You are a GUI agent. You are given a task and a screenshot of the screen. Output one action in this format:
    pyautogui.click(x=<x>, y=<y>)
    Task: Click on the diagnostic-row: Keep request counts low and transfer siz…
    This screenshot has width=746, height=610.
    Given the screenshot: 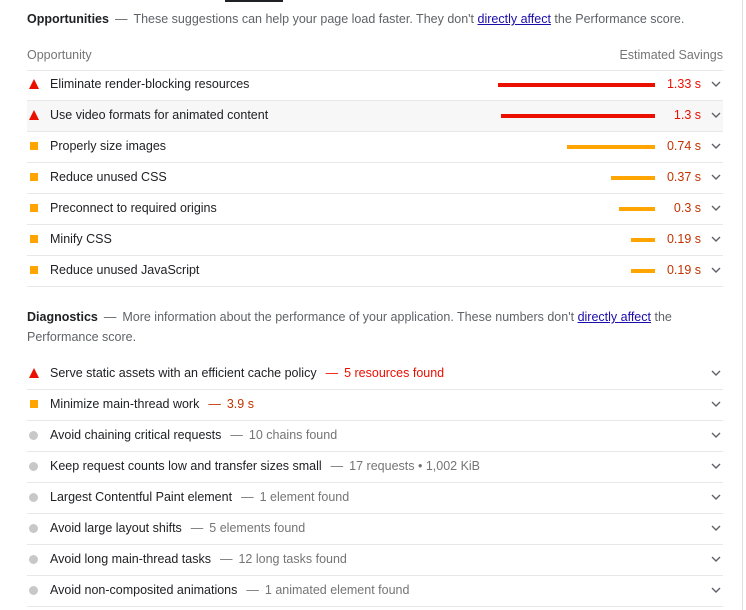 What is the action you would take?
    pyautogui.click(x=375, y=467)
    